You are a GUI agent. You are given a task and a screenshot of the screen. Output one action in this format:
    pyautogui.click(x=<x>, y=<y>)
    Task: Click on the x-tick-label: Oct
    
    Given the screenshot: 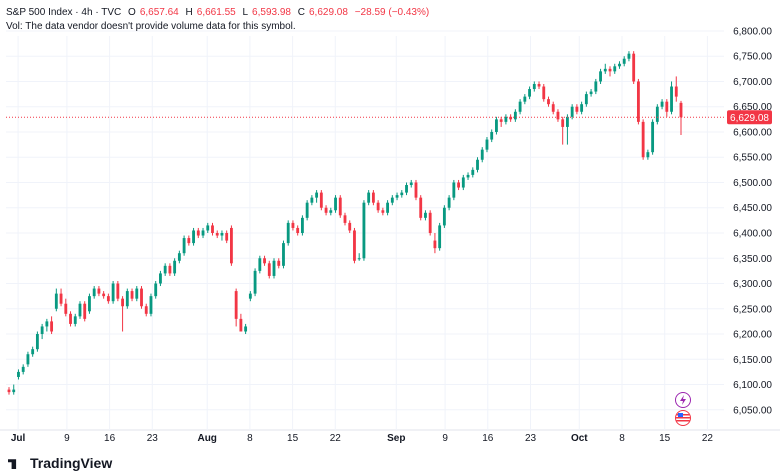 What is the action you would take?
    pyautogui.click(x=579, y=438)
    